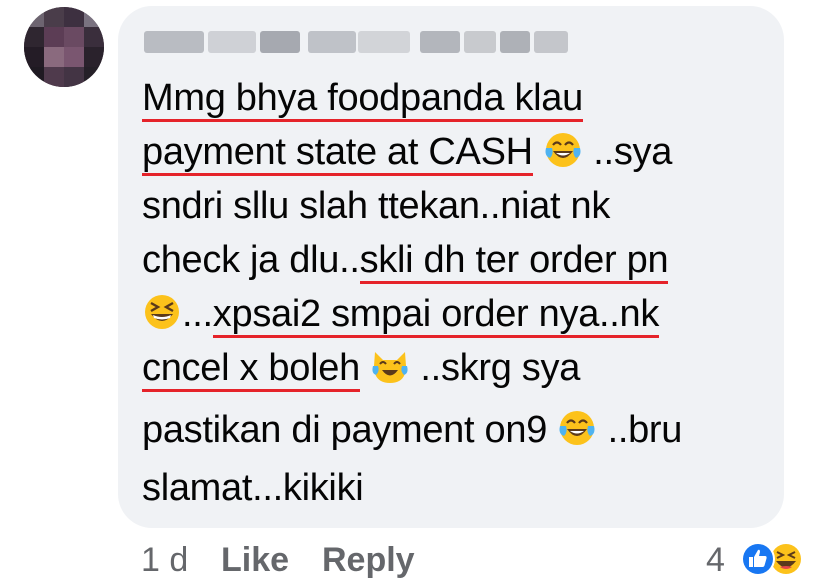  Describe the element at coordinates (495, 368) in the screenshot. I see `comment-text: ..skrg sya` at that location.